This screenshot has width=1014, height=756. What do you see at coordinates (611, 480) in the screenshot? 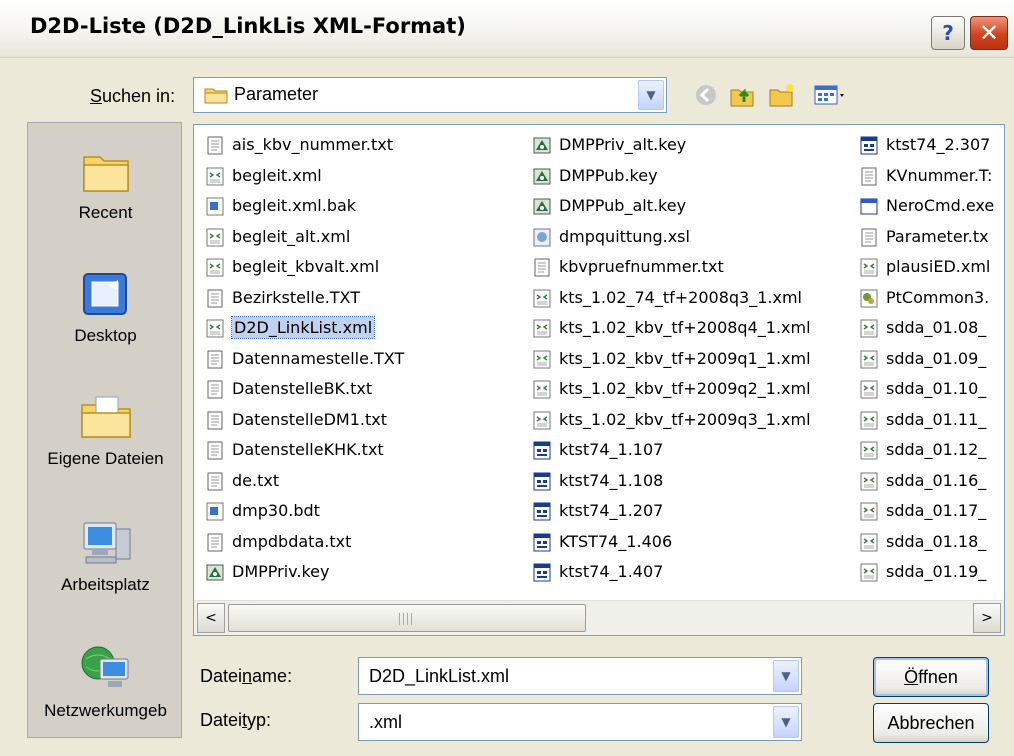
I see `file-name: ktst74_1.108` at bounding box center [611, 480].